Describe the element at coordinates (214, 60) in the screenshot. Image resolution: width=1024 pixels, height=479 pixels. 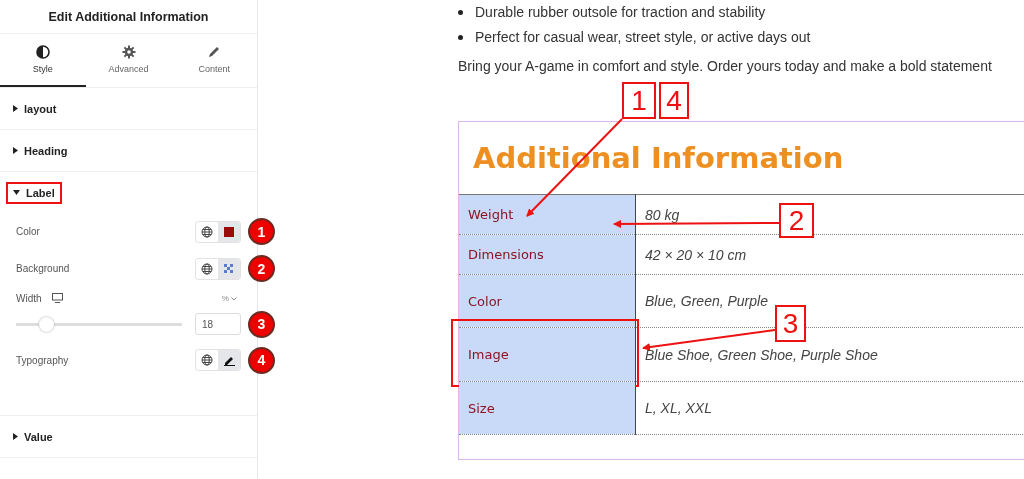
I see `tab: Content` at that location.